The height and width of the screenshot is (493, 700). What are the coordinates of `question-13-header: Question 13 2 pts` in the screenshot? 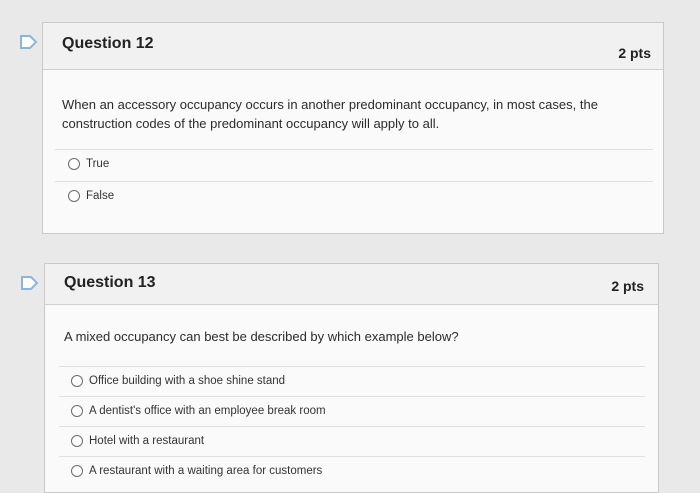 It's located at (351, 284).